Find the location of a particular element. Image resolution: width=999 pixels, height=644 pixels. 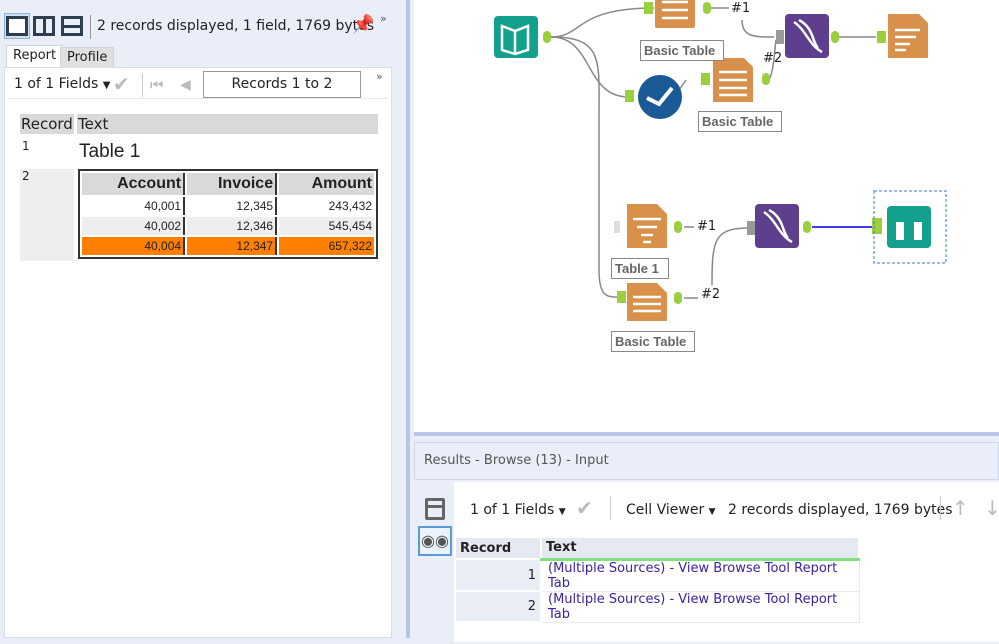

cell: 545,454 is located at coordinates (326, 226).